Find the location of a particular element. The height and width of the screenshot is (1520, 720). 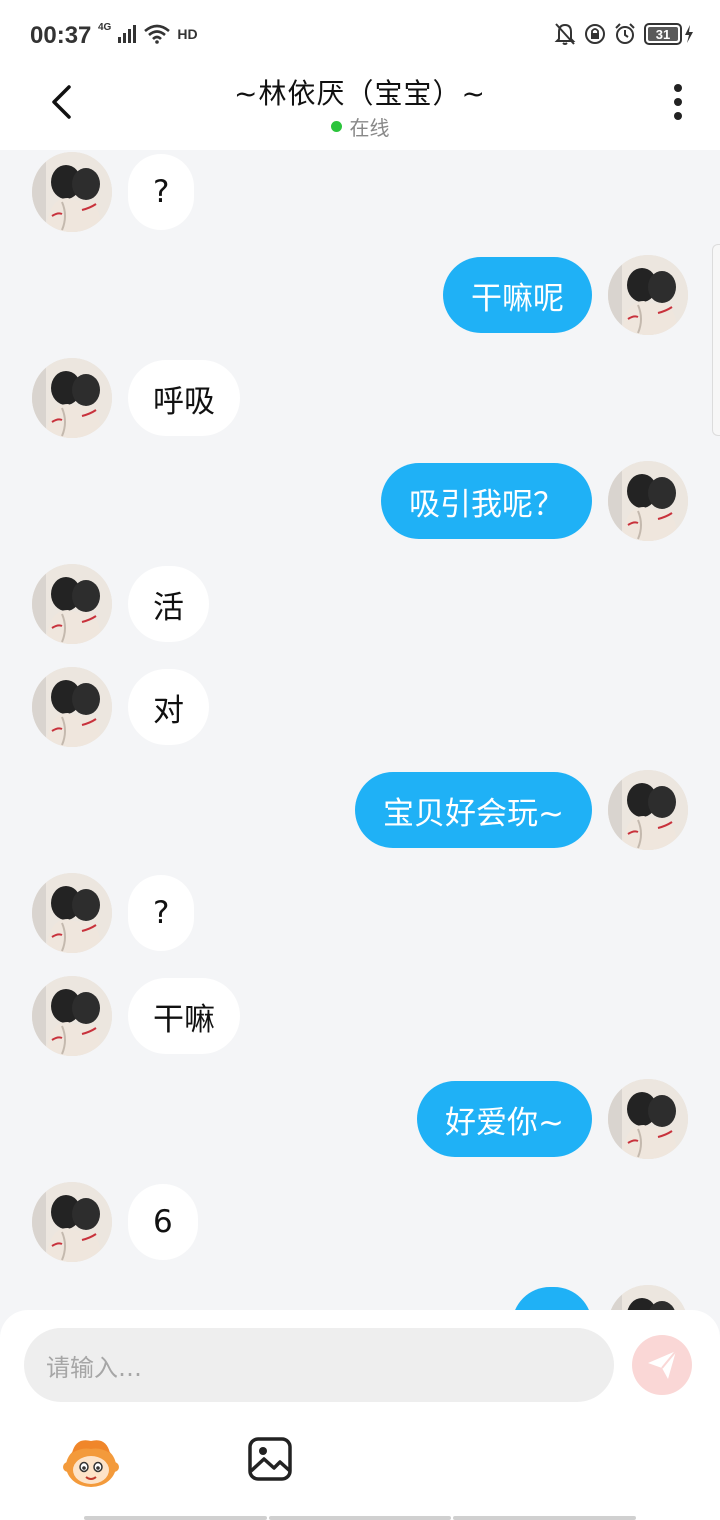

online-status: 在线 is located at coordinates (360, 126).